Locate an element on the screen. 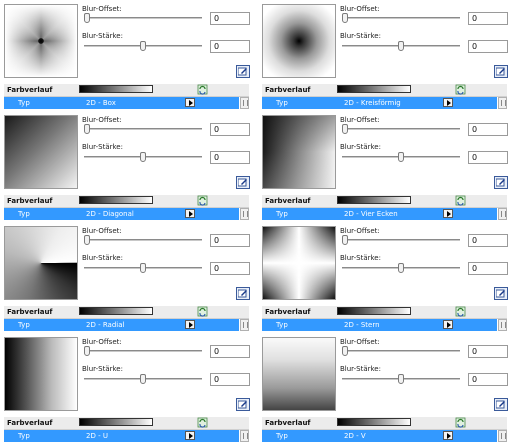 Image resolution: width=511 pixels, height=444 pixels. typ-row: Typ 2D - Vier Ecken is located at coordinates (379, 214).